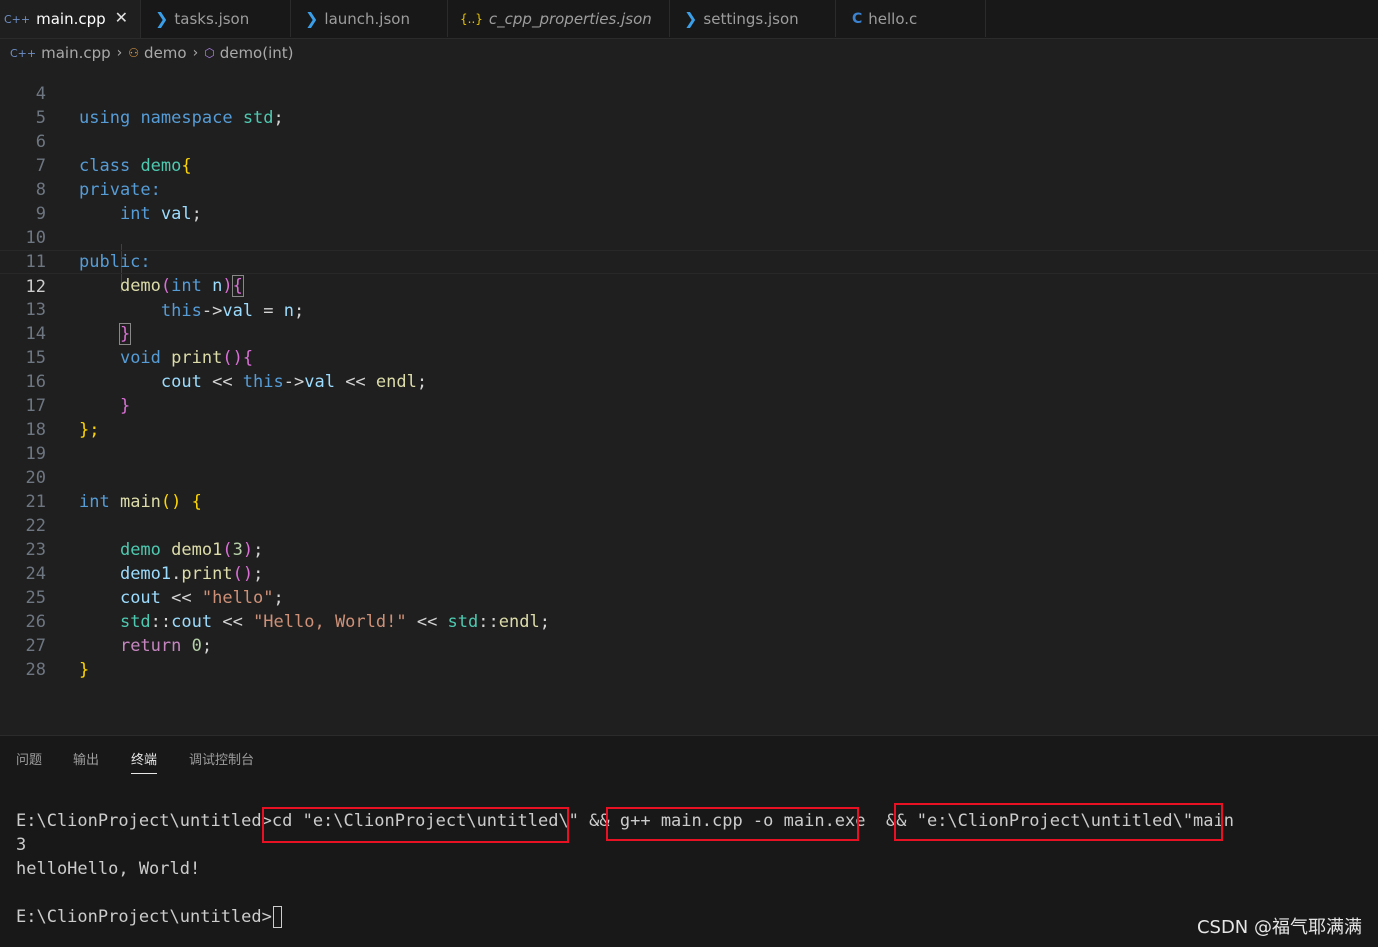 Image resolution: width=1378 pixels, height=947 pixels. Describe the element at coordinates (689, 489) in the screenshot. I see `code-line: 21` at that location.